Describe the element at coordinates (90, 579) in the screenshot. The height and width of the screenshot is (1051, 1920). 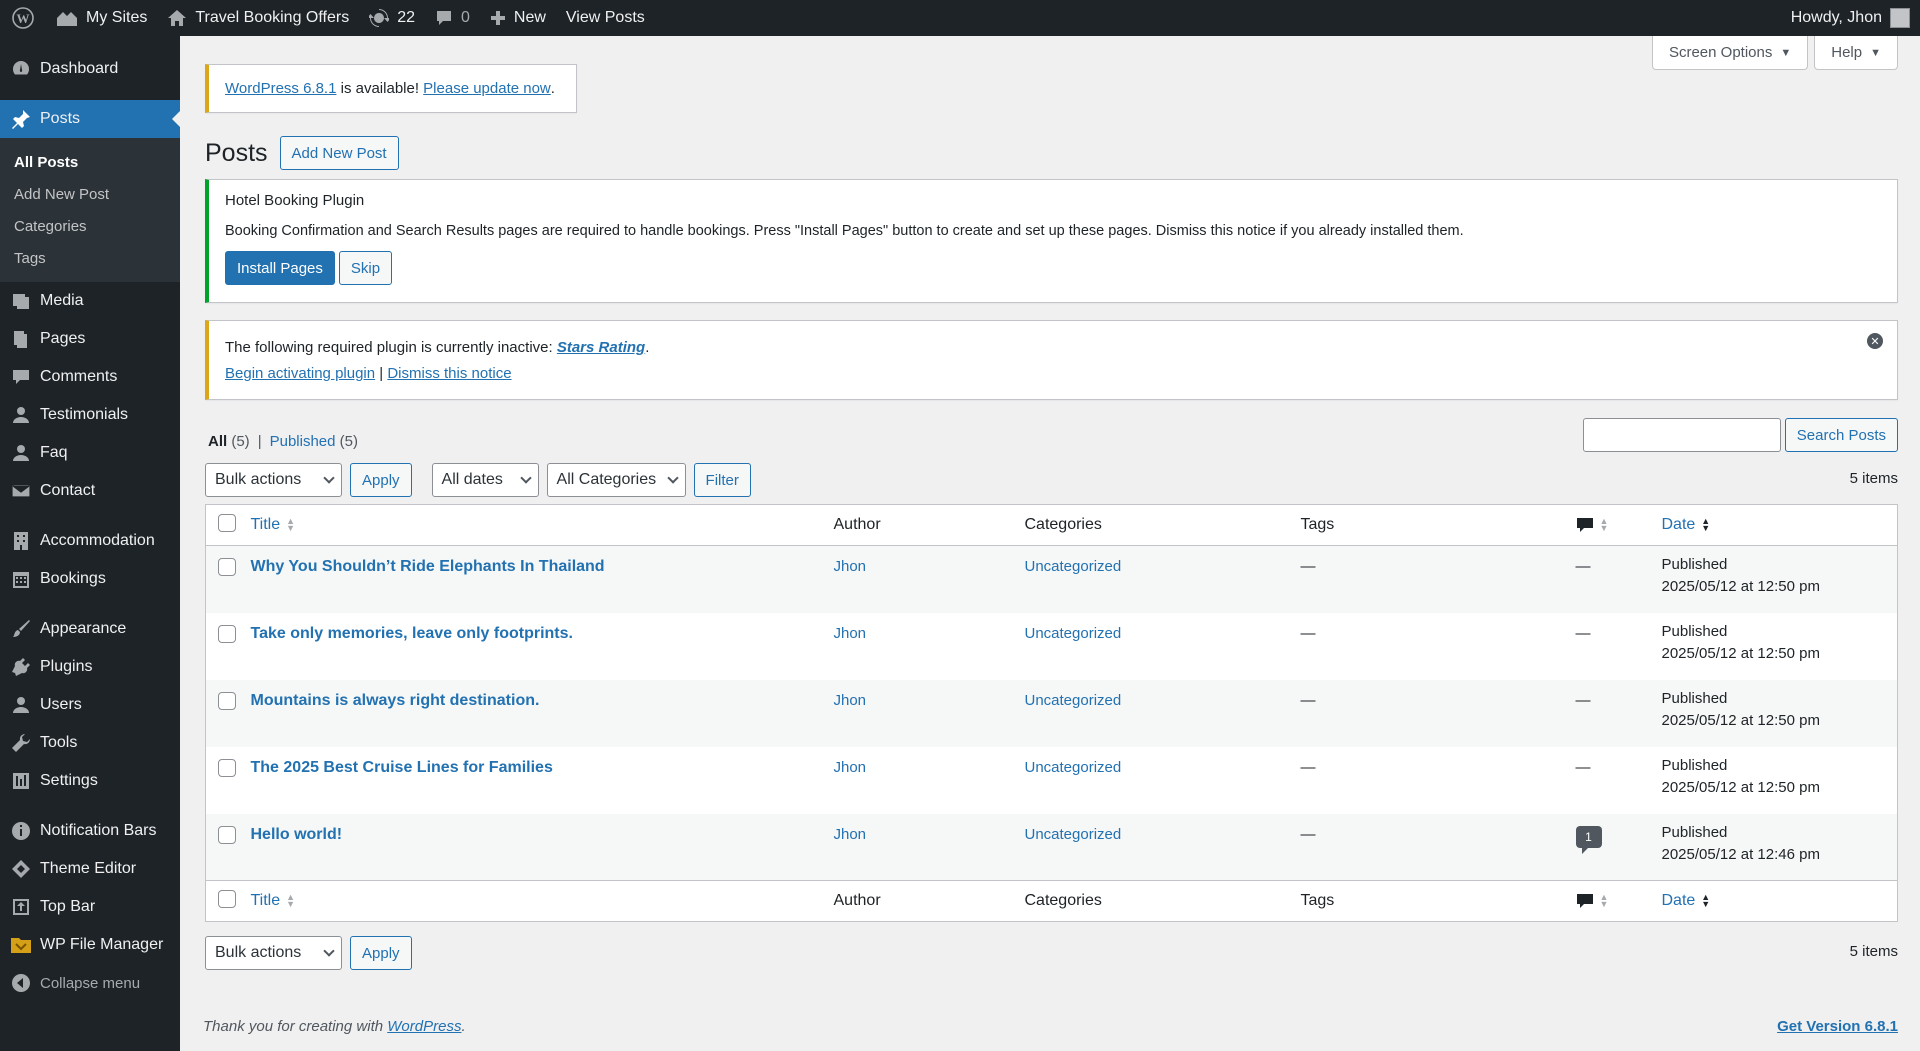
I see `menu-bookings: Bookings` at that location.